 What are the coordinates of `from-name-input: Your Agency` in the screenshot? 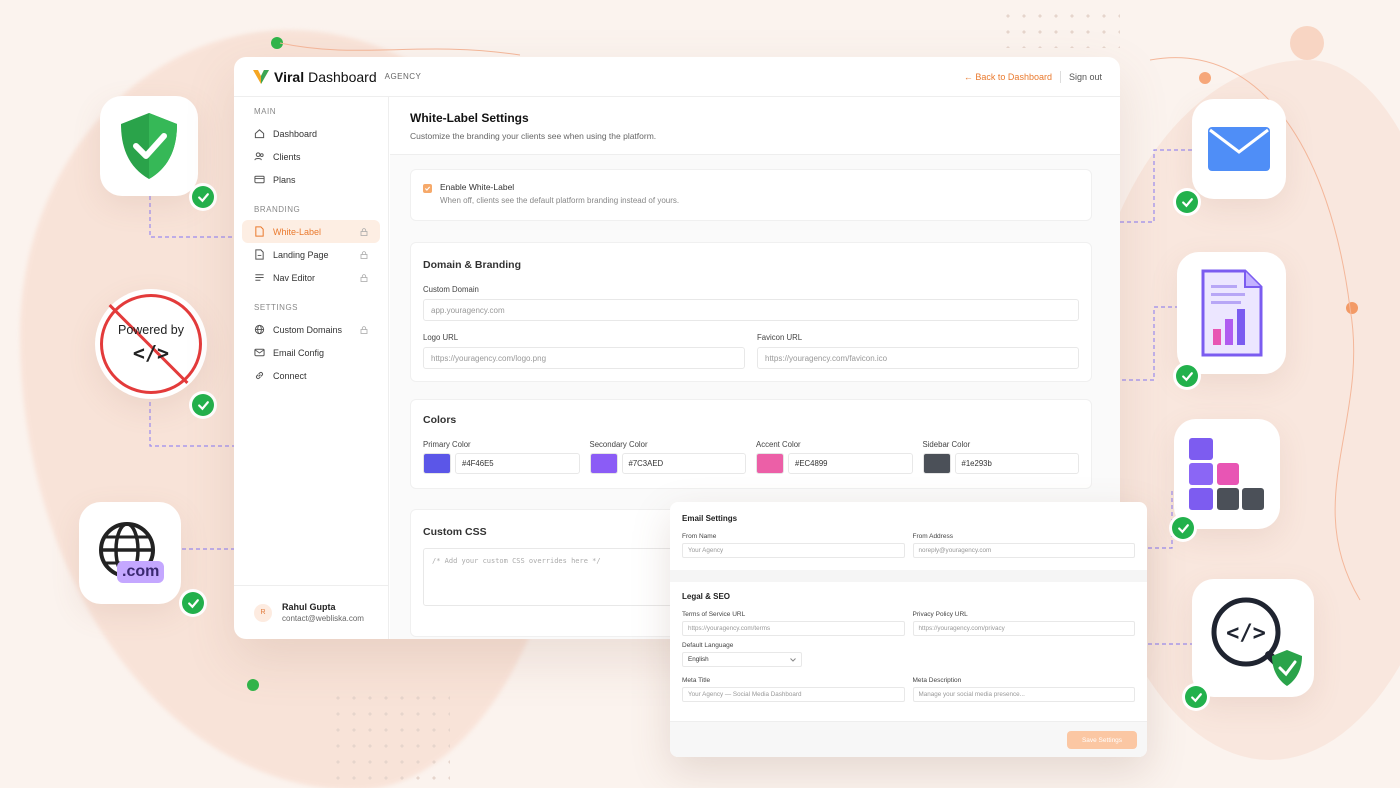 It's located at (793, 550).